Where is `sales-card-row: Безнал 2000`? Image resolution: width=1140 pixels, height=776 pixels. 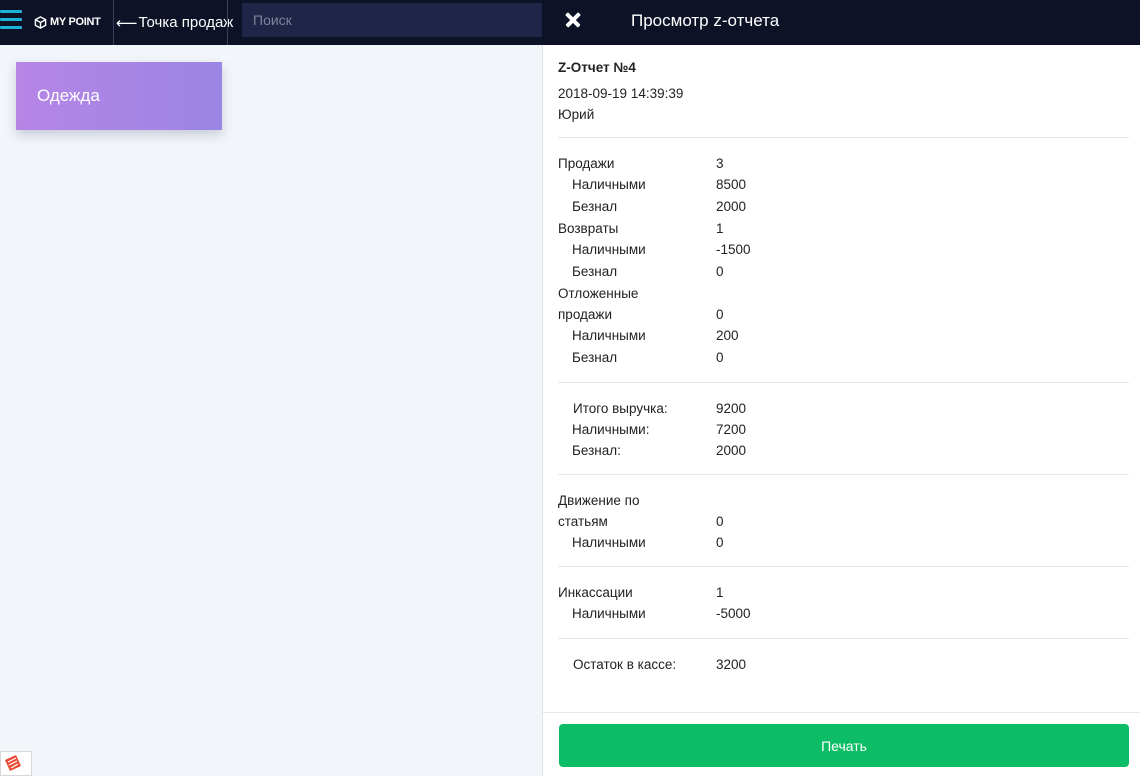
sales-card-row: Безнал 2000 is located at coordinates (843, 209).